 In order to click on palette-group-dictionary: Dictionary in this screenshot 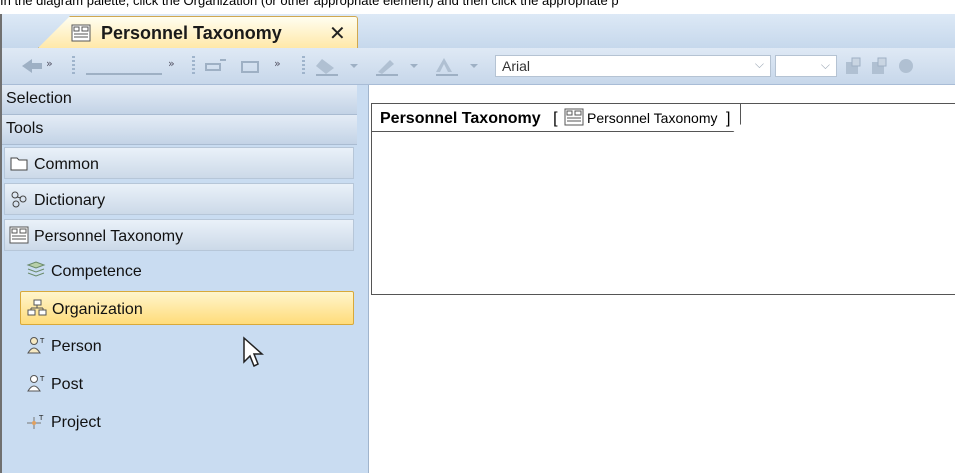, I will do `click(179, 199)`.